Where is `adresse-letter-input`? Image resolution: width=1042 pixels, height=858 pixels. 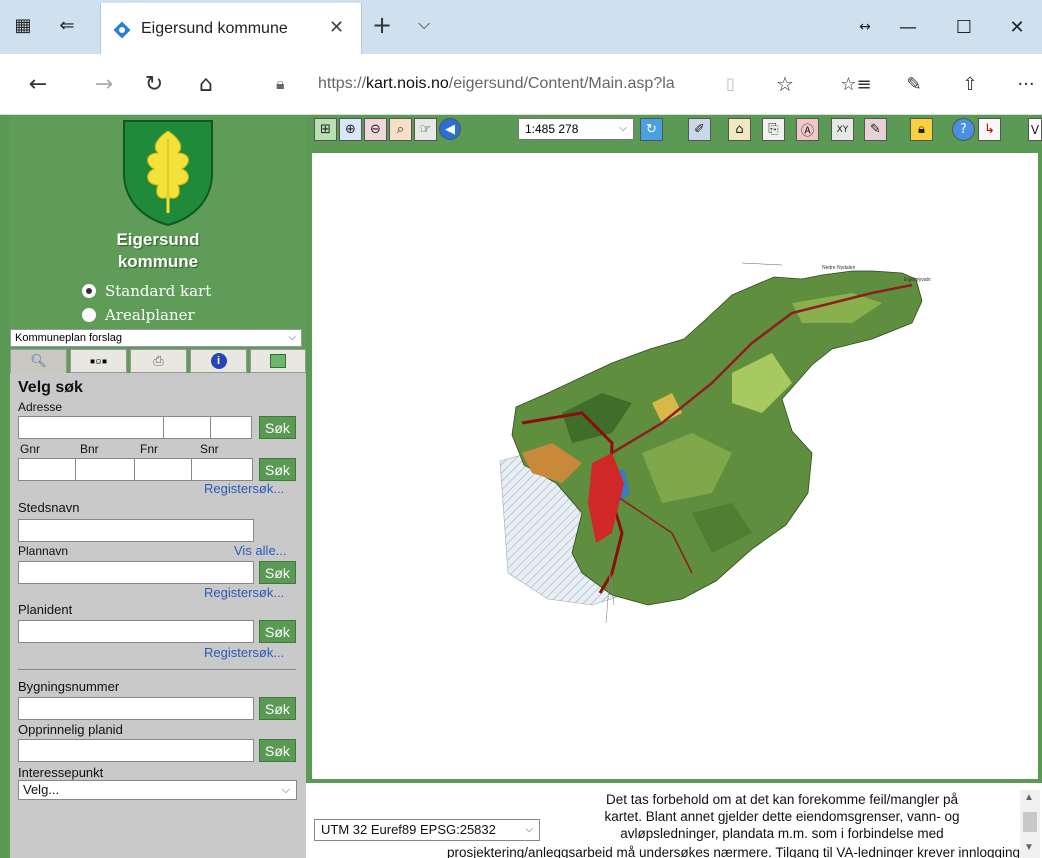
adresse-letter-input is located at coordinates (231, 427).